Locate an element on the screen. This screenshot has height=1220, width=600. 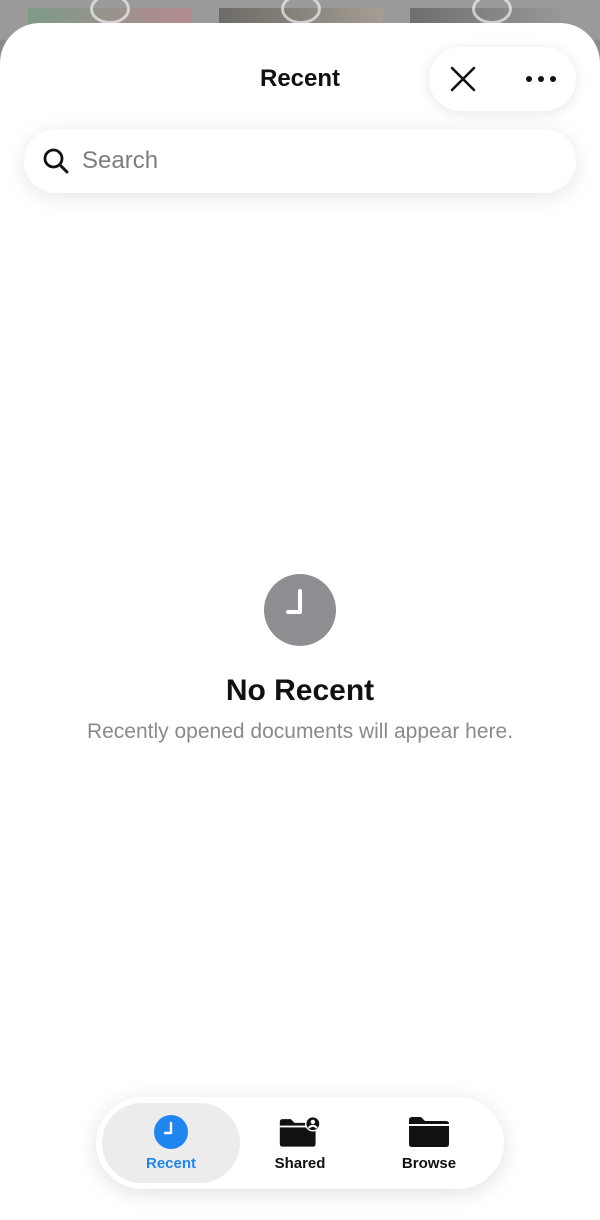
search-bar is located at coordinates (300, 161).